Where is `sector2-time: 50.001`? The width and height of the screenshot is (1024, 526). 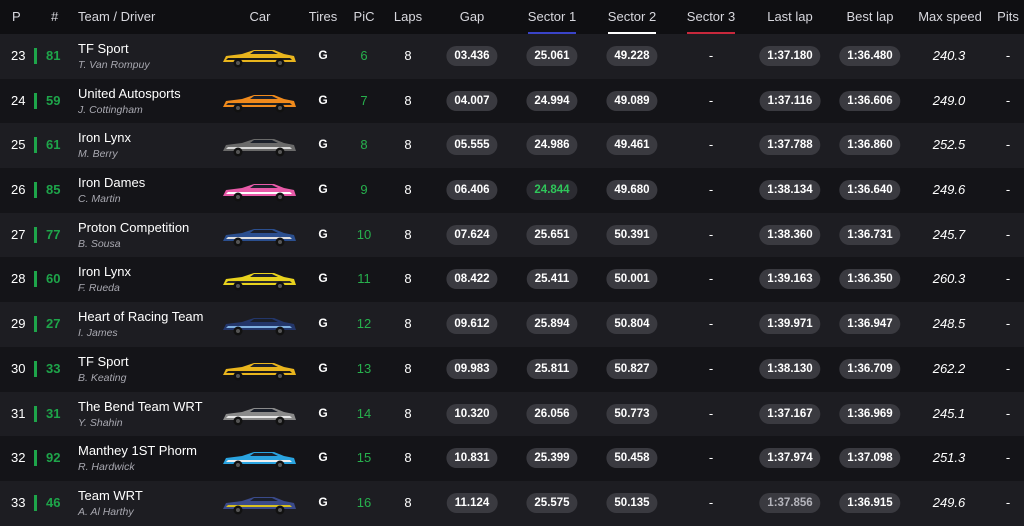 sector2-time: 50.001 is located at coordinates (632, 279).